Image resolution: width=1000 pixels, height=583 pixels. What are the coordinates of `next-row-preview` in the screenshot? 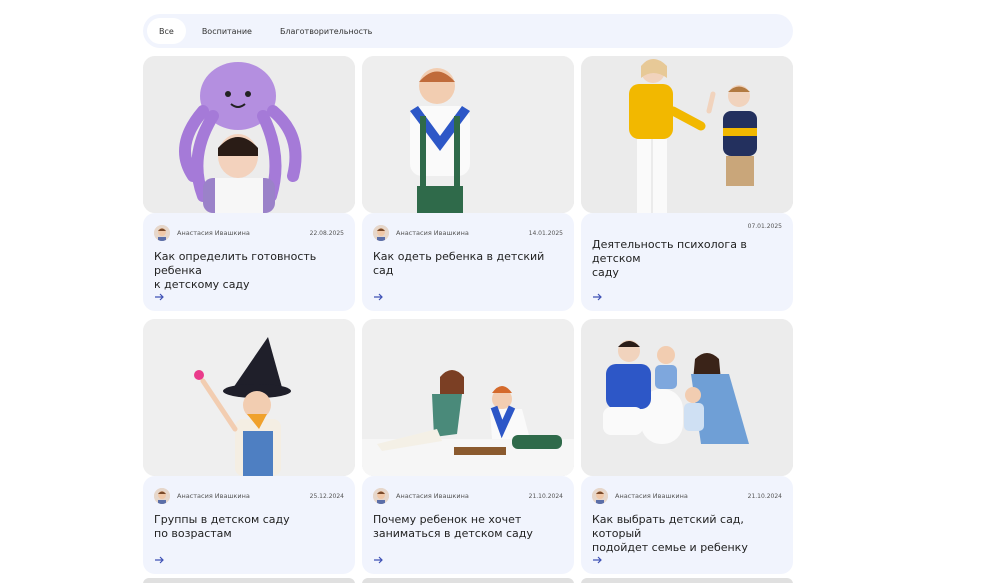 It's located at (468, 580).